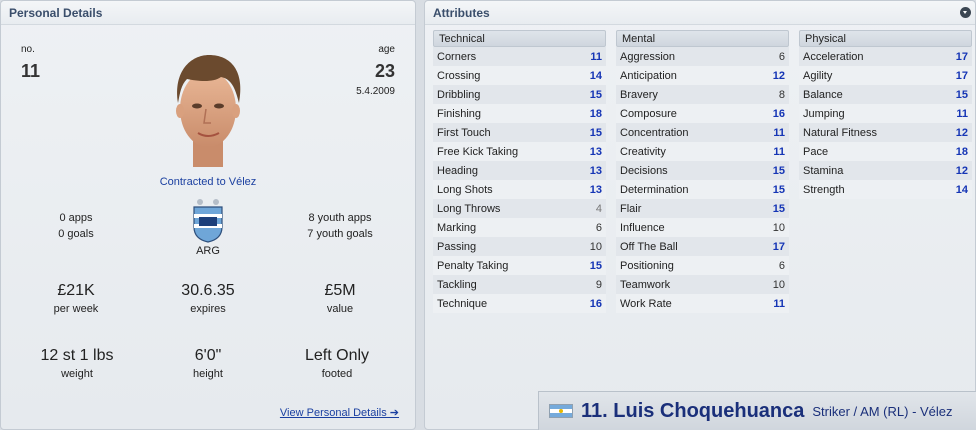 The image size is (976, 430). I want to click on attribute-row: Bravery 8, so click(702, 94).